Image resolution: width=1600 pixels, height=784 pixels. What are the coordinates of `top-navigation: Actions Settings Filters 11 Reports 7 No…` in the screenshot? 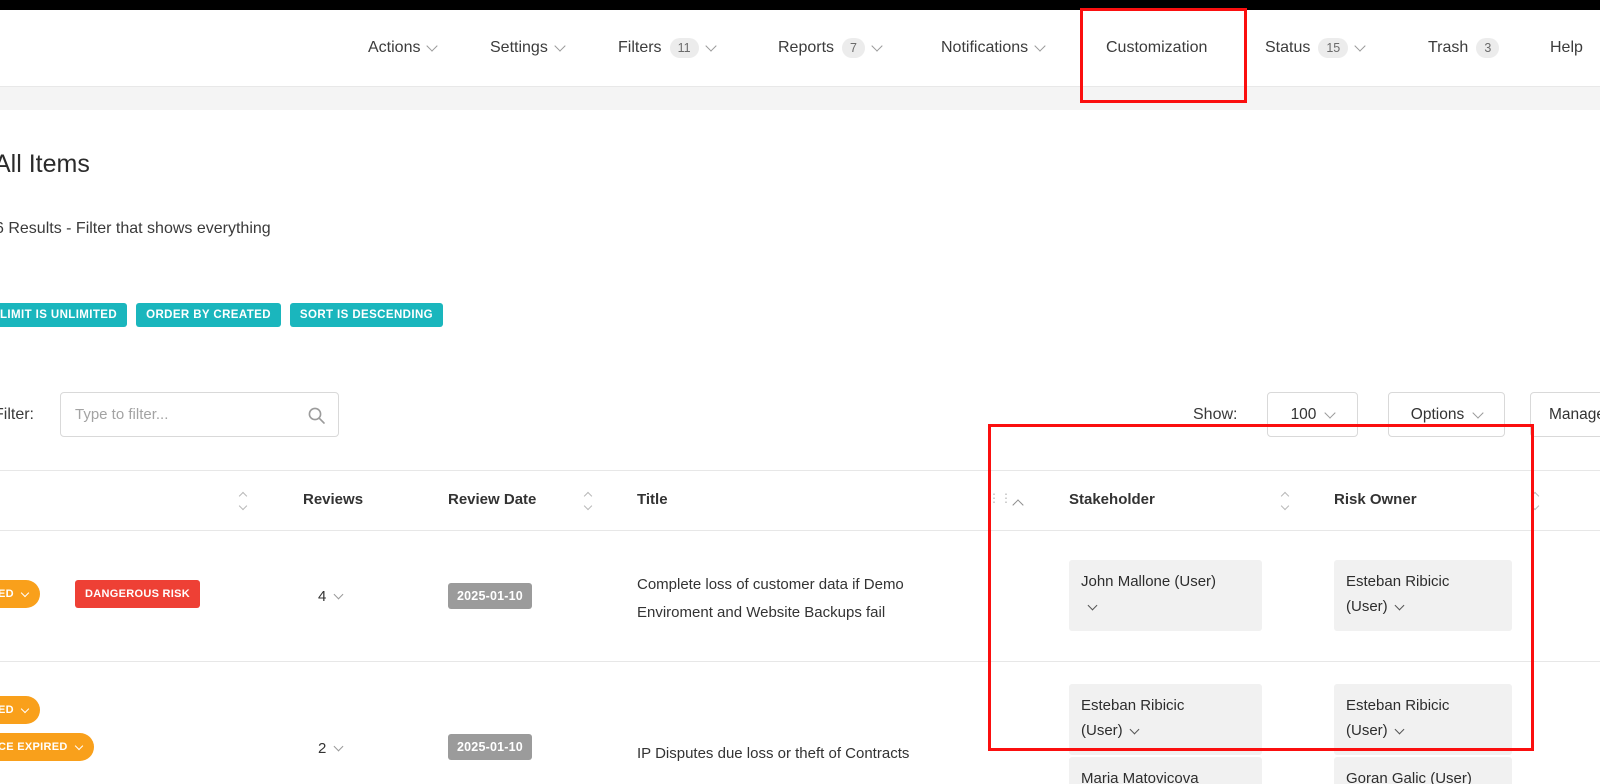 It's located at (800, 48).